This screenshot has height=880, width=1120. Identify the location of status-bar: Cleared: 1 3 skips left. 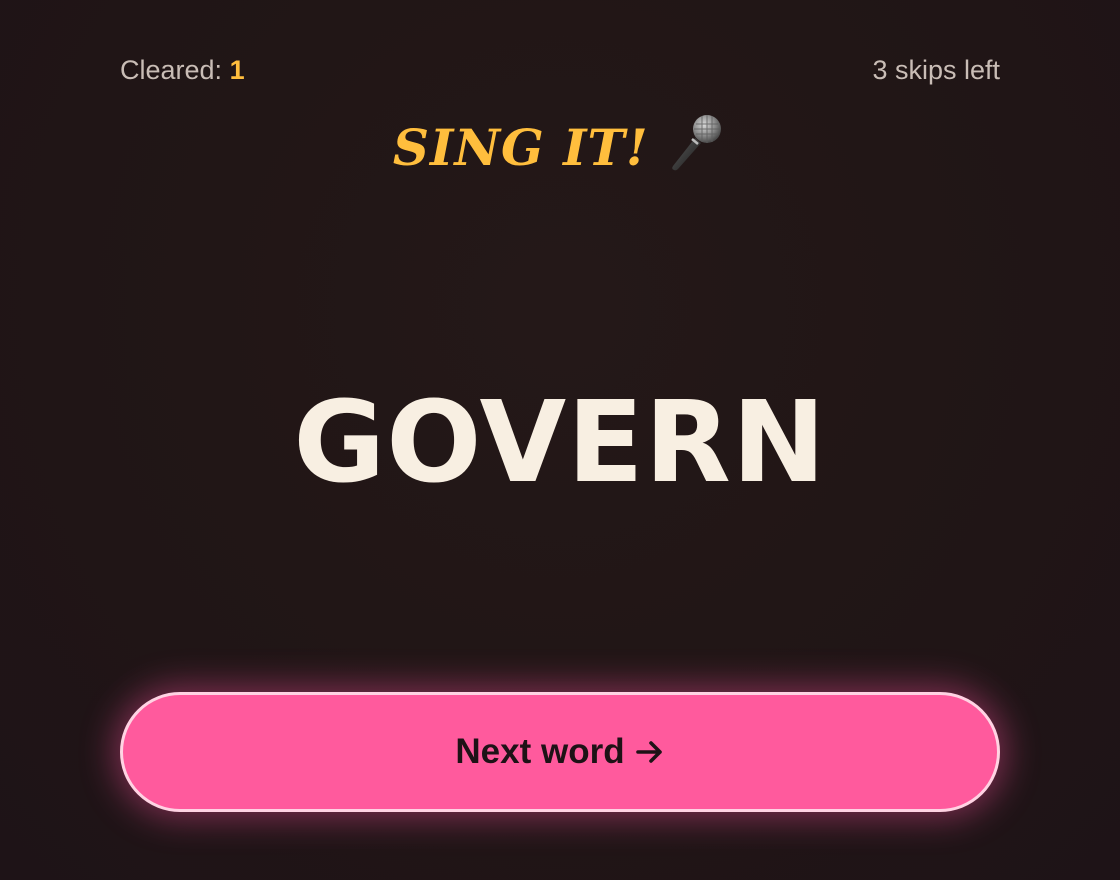
(560, 70).